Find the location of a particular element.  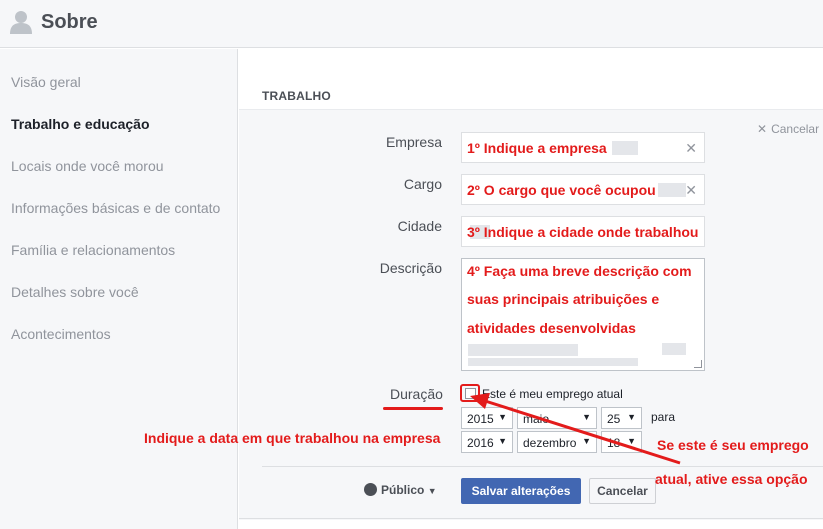

start-month-select: maio ▼ is located at coordinates (557, 418).